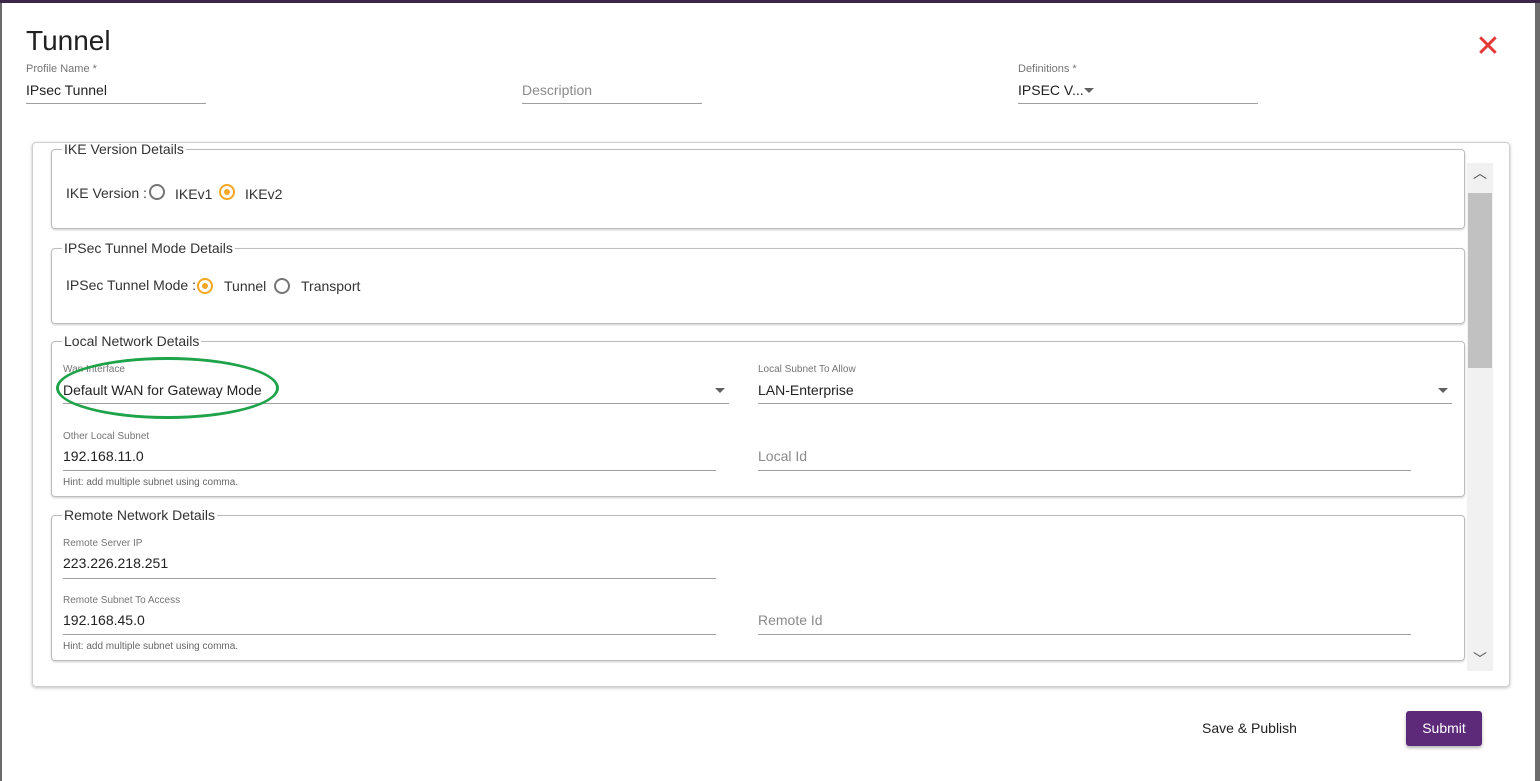  What do you see at coordinates (103, 543) in the screenshot?
I see `remote-server-ip-label: Remote Server IP` at bounding box center [103, 543].